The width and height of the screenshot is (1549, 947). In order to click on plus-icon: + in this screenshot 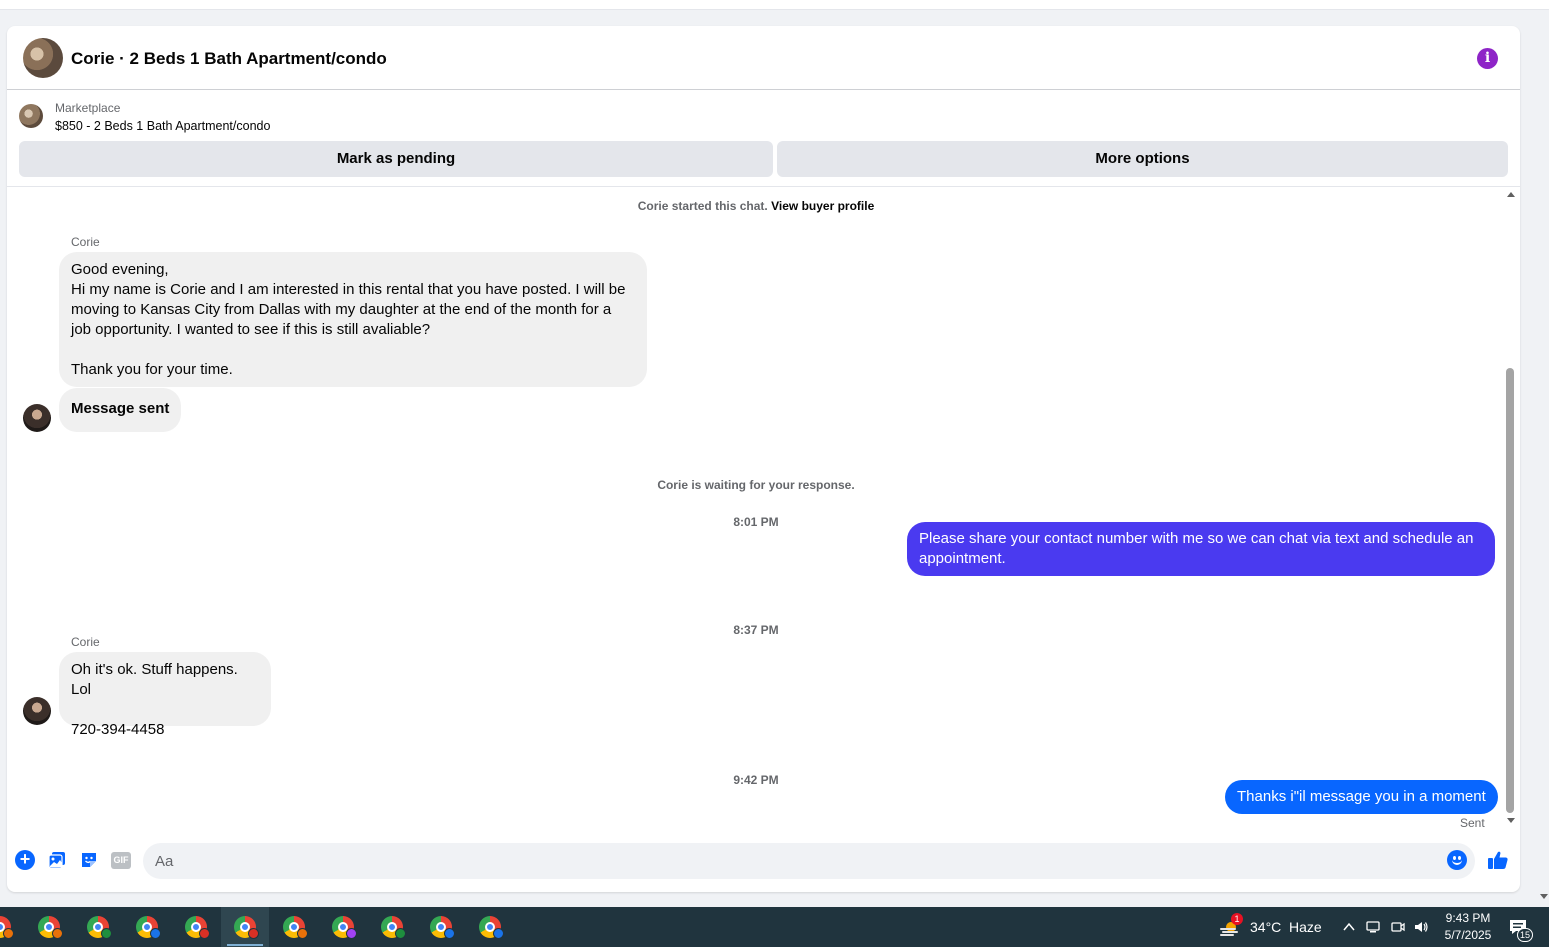, I will do `click(25, 860)`.